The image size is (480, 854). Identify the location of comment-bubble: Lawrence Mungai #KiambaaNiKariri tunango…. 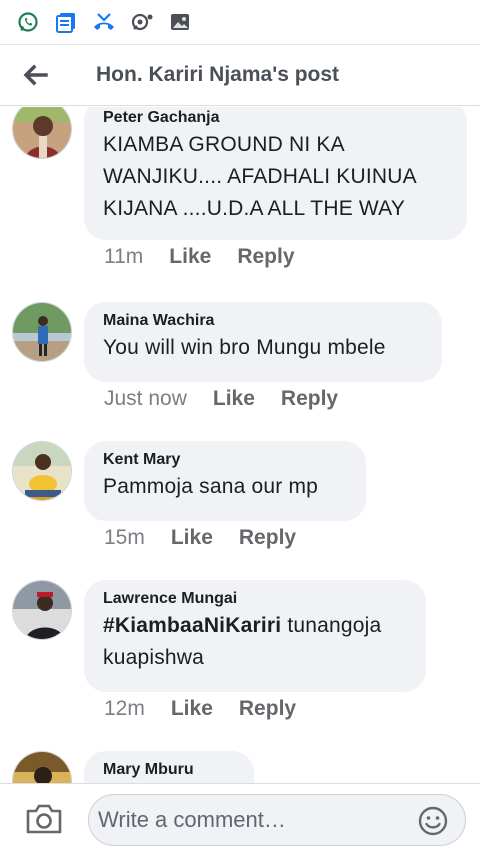
(255, 636).